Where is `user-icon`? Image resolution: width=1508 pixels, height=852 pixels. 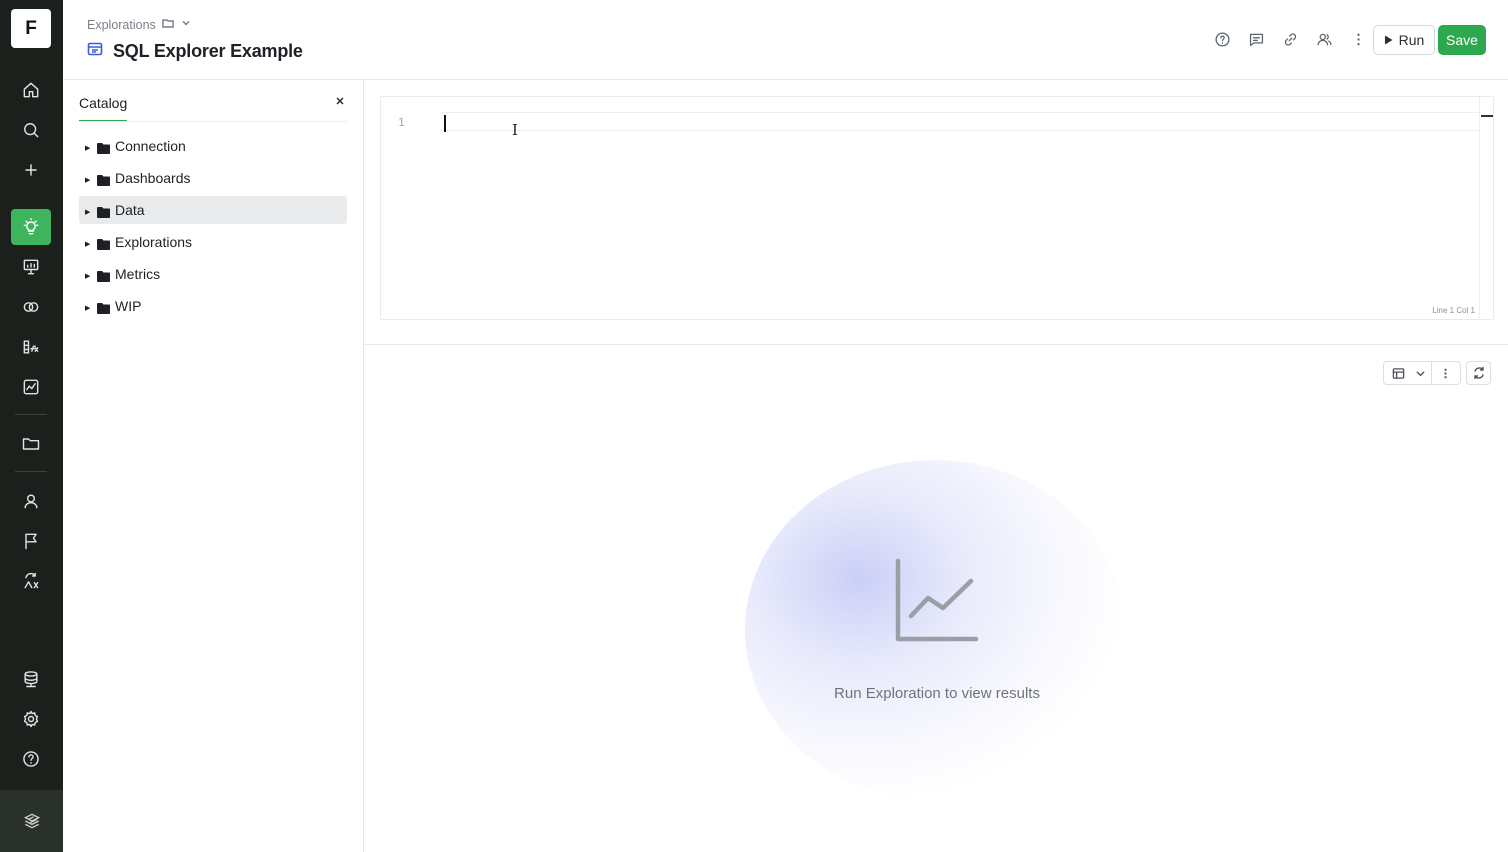 user-icon is located at coordinates (31, 501).